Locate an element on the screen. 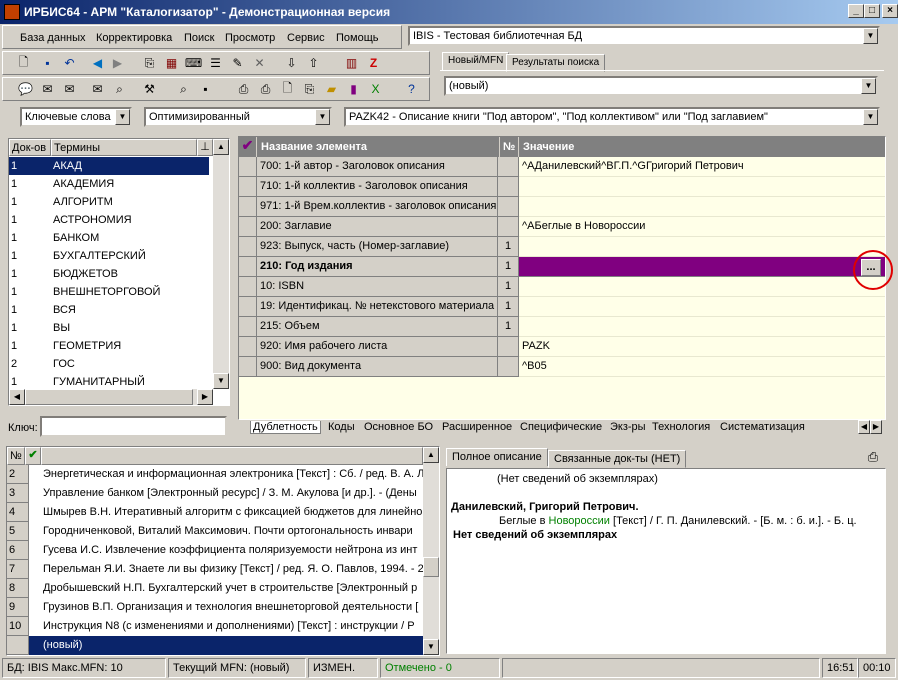 This screenshot has width=898, height=680. tab-scroll-right-icon: ▶ is located at coordinates (876, 427).